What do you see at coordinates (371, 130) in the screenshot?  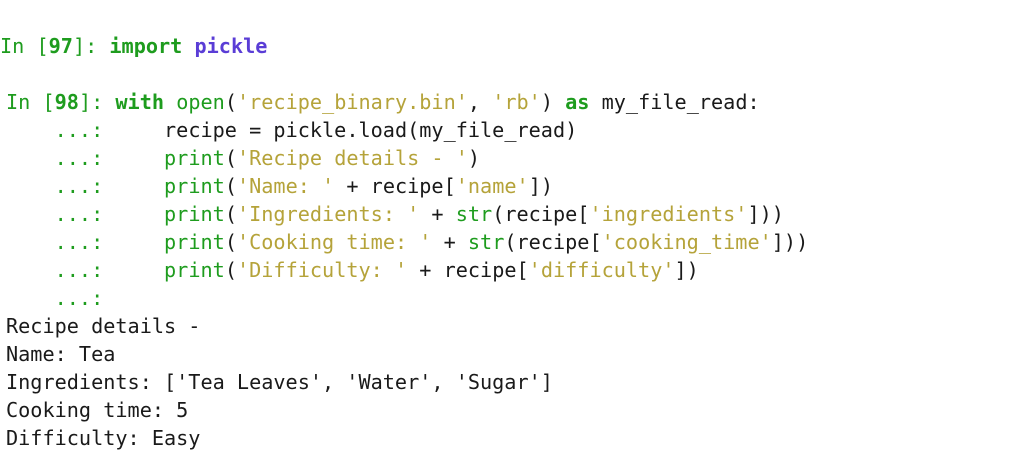 I see `code-text: recipe = pickle.load(my_file_read)` at bounding box center [371, 130].